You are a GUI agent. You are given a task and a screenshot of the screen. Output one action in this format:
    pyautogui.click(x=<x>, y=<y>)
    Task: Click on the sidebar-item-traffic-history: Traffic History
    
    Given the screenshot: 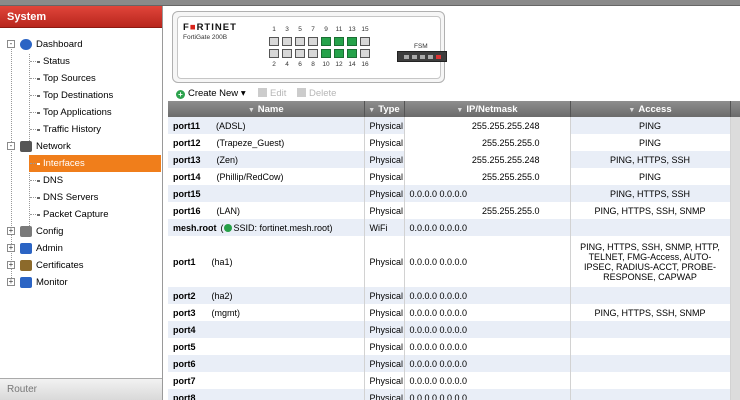 What is the action you would take?
    pyautogui.click(x=81, y=129)
    